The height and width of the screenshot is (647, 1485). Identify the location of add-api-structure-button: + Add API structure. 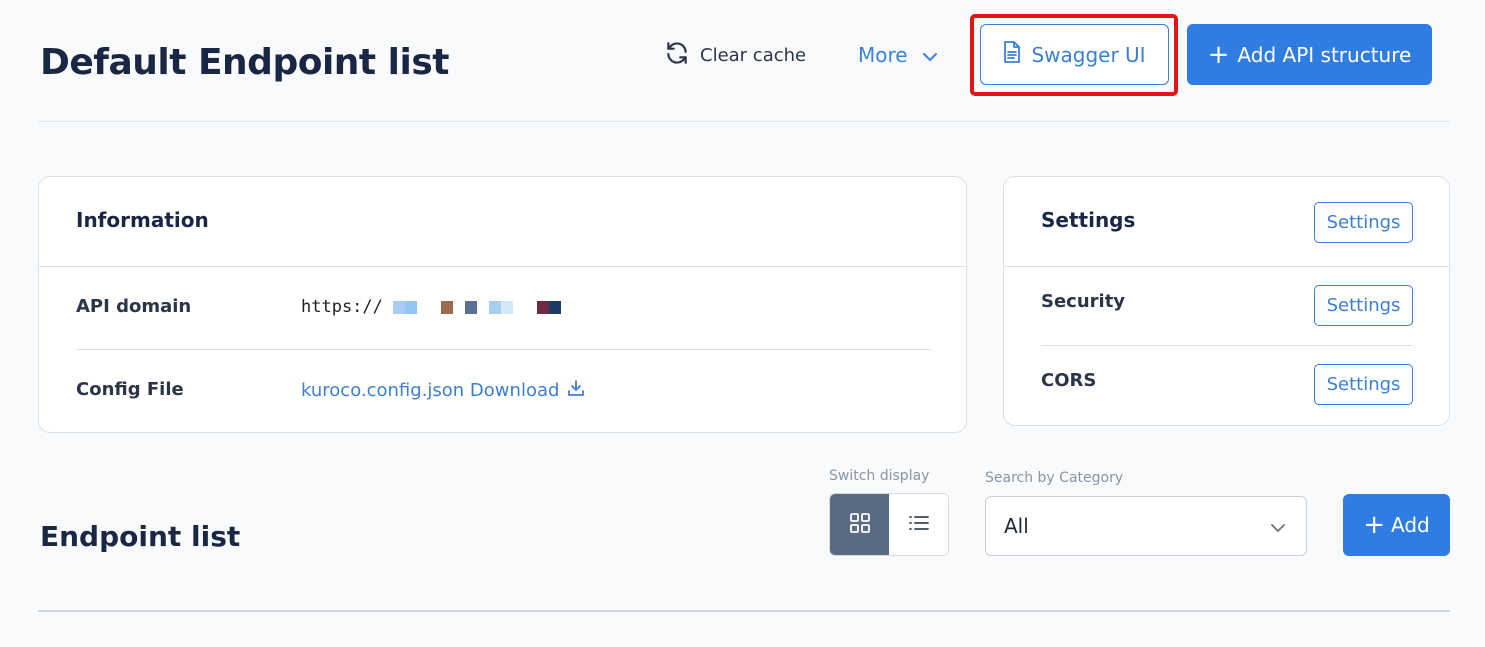
(1309, 54).